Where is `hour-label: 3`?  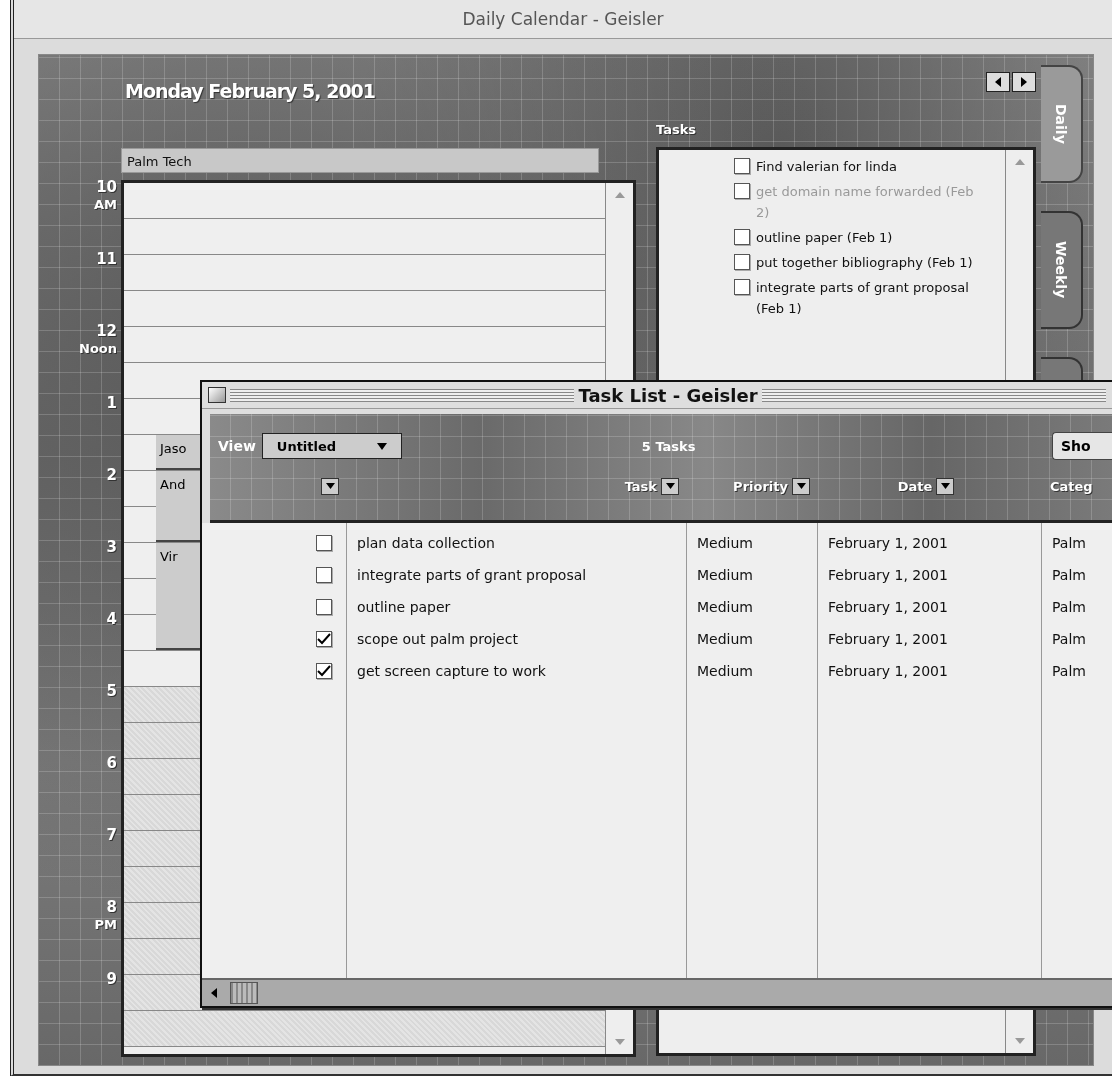 hour-label: 3 is located at coordinates (111, 547).